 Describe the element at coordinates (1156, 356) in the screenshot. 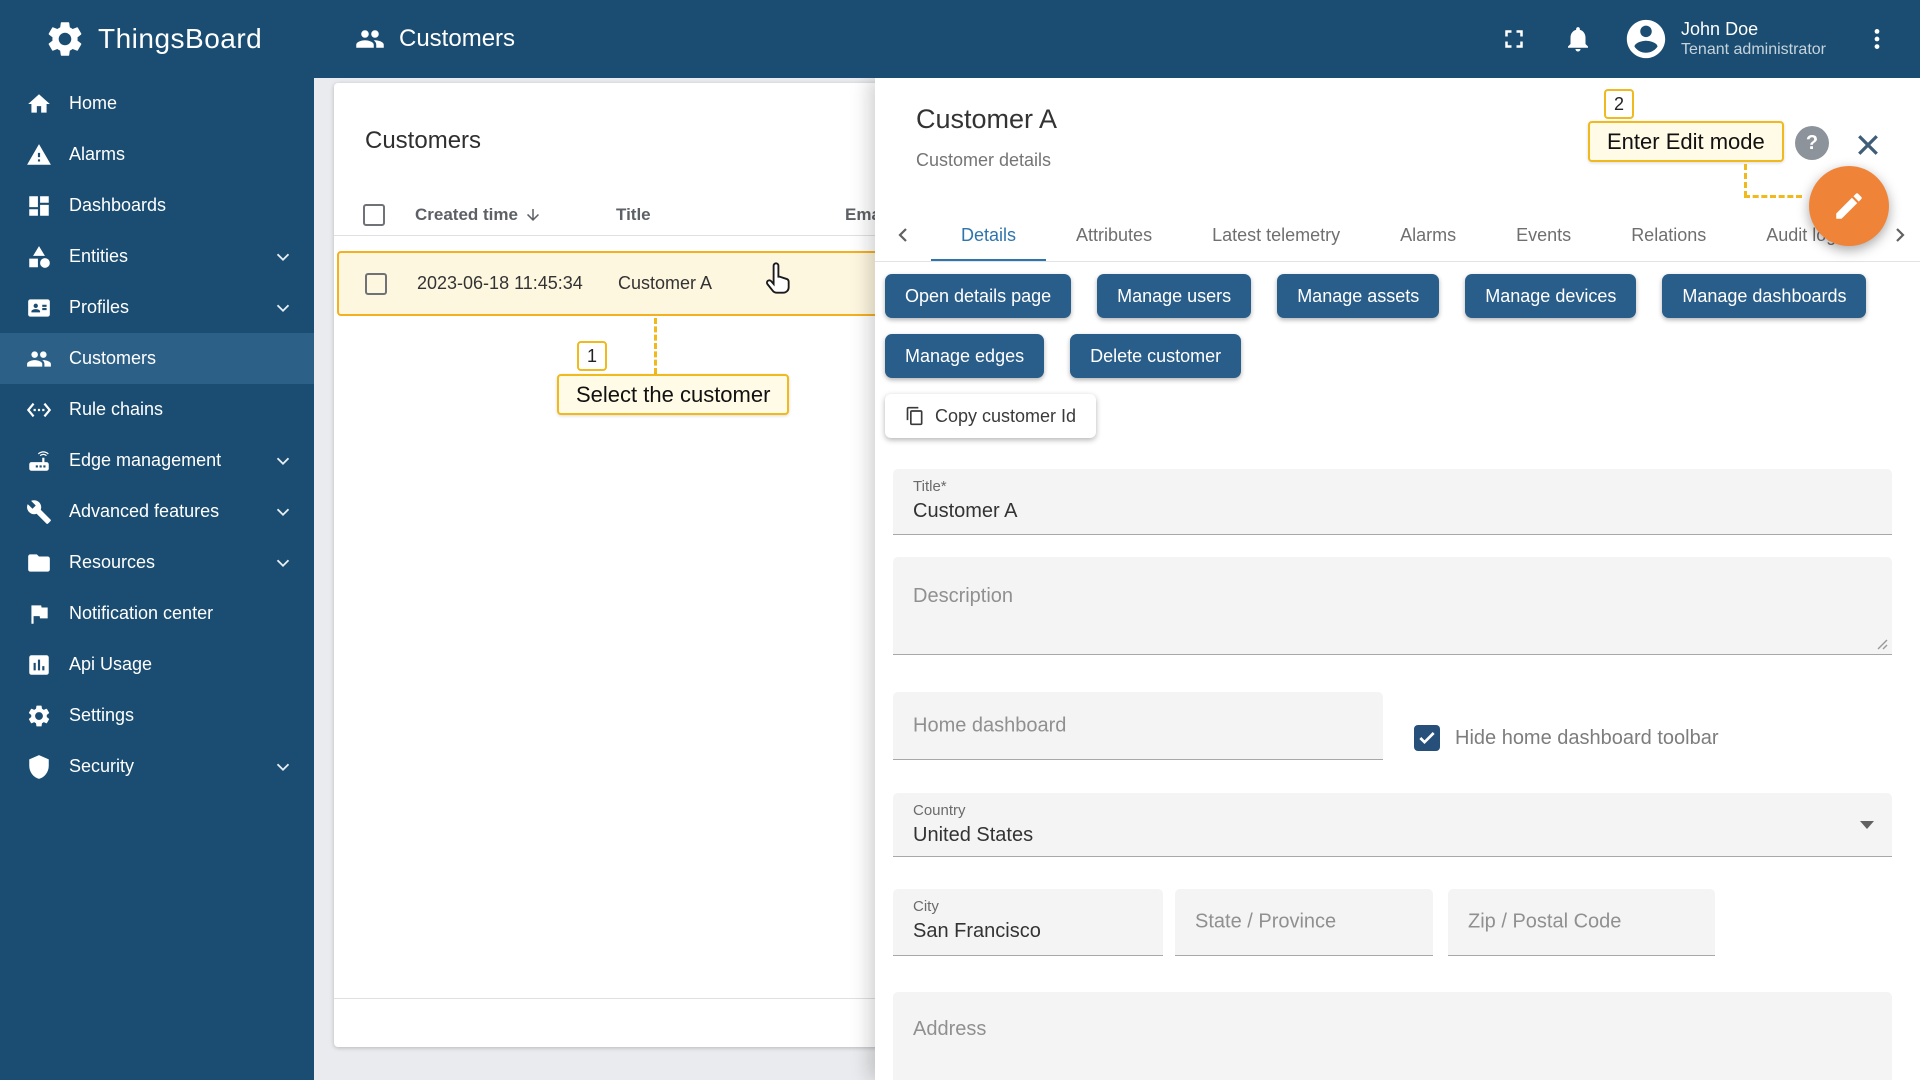

I see `delete-customer-button: Delete customer` at that location.